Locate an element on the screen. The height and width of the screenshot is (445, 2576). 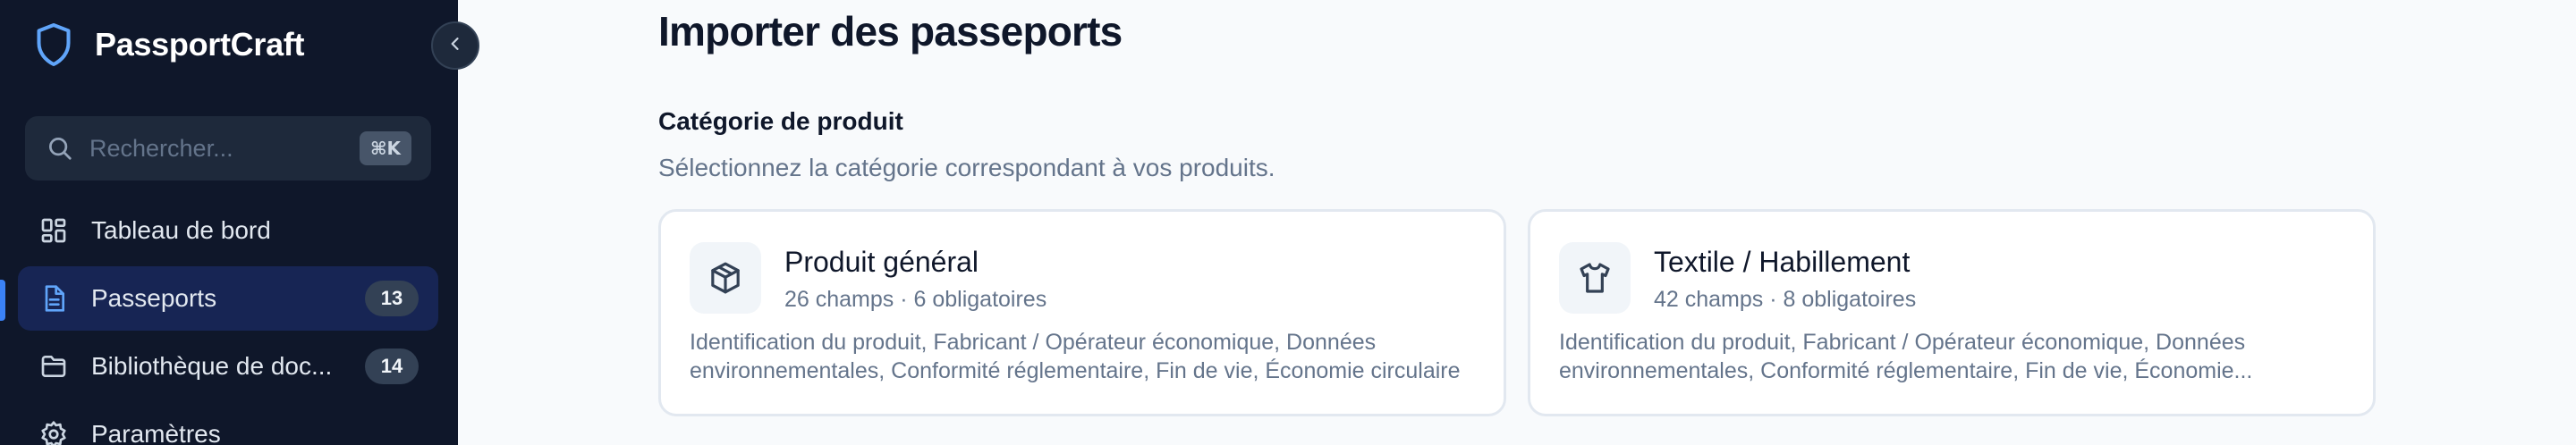
sidebar-item-label: Tableau de bord is located at coordinates (181, 230).